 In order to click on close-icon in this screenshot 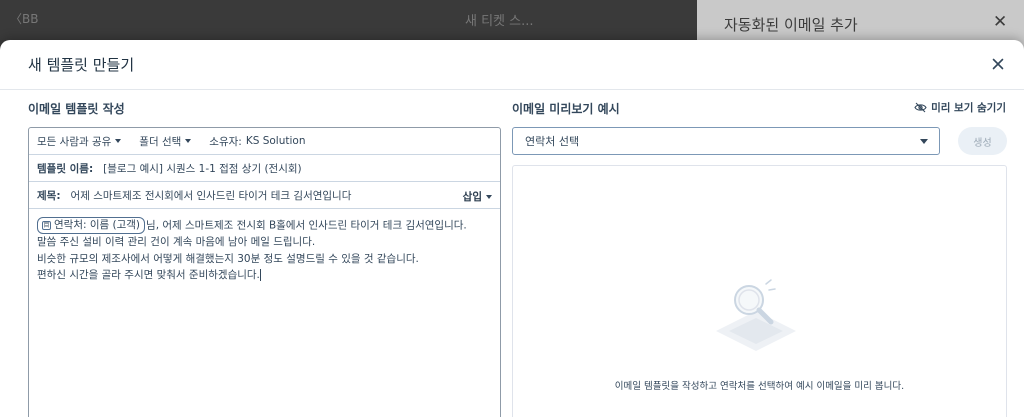, I will do `click(998, 64)`.